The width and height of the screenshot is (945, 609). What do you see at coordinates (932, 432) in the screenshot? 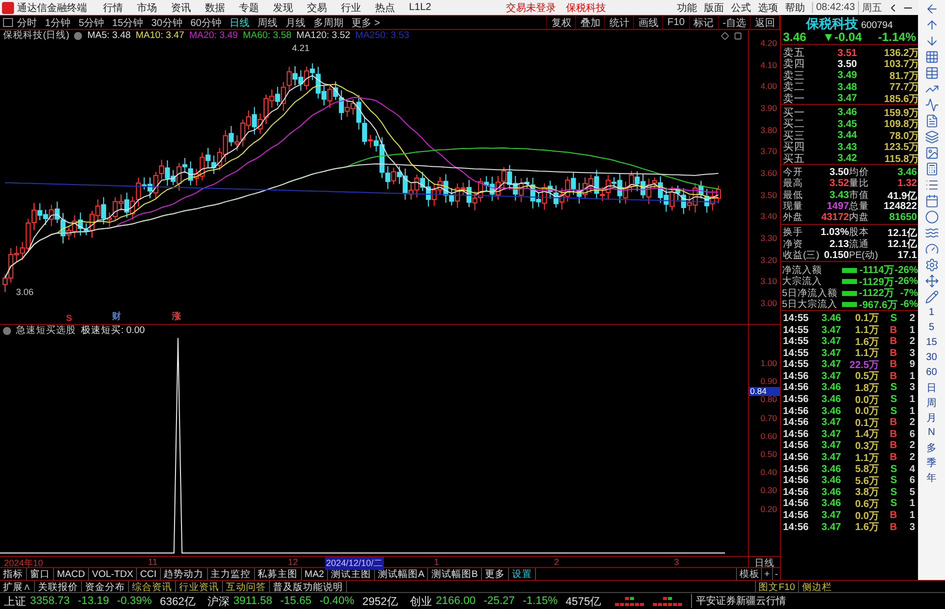
I see `period-shortcut: N` at bounding box center [932, 432].